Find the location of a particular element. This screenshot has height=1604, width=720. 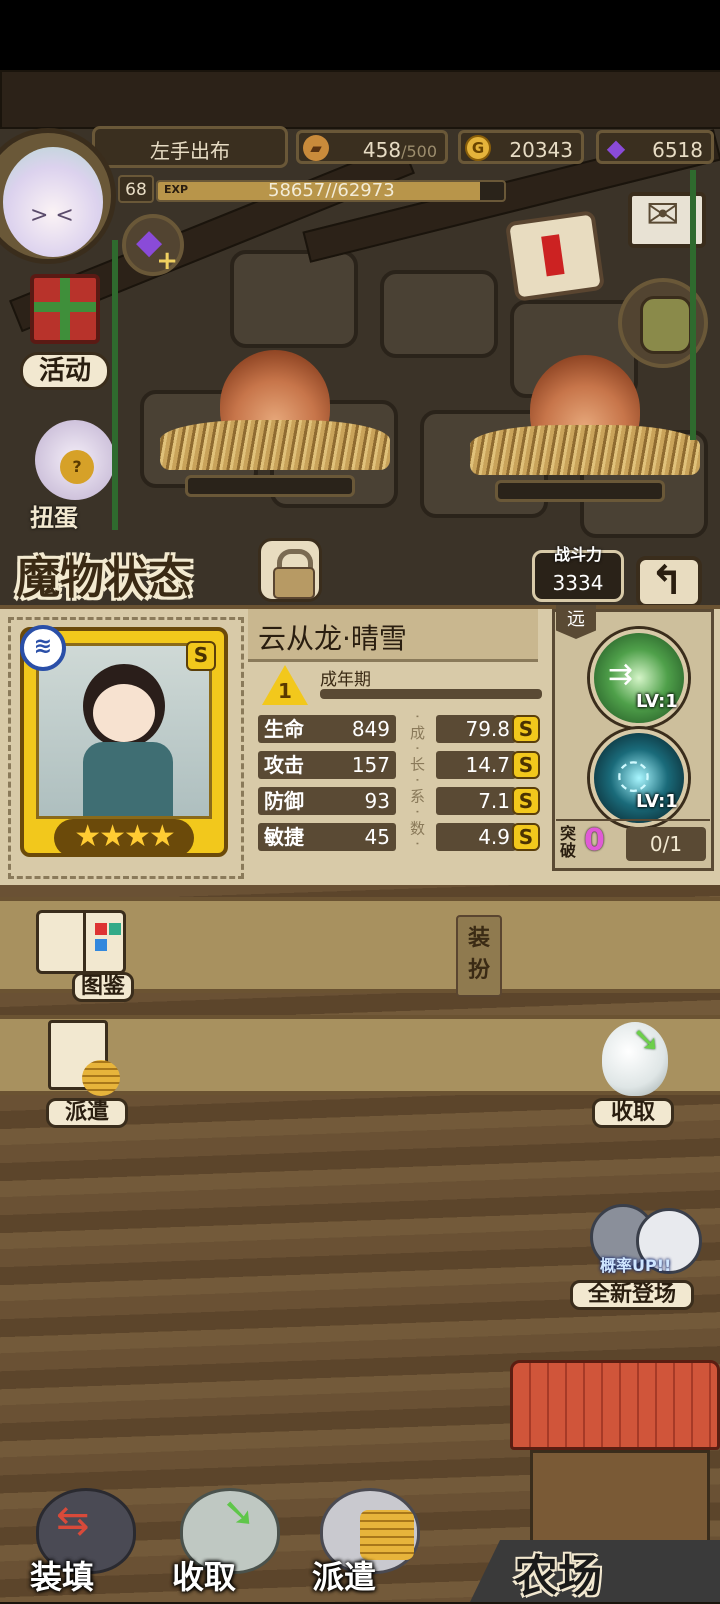

bottom-dispatch-button: 派遣 is located at coordinates (365, 1543).